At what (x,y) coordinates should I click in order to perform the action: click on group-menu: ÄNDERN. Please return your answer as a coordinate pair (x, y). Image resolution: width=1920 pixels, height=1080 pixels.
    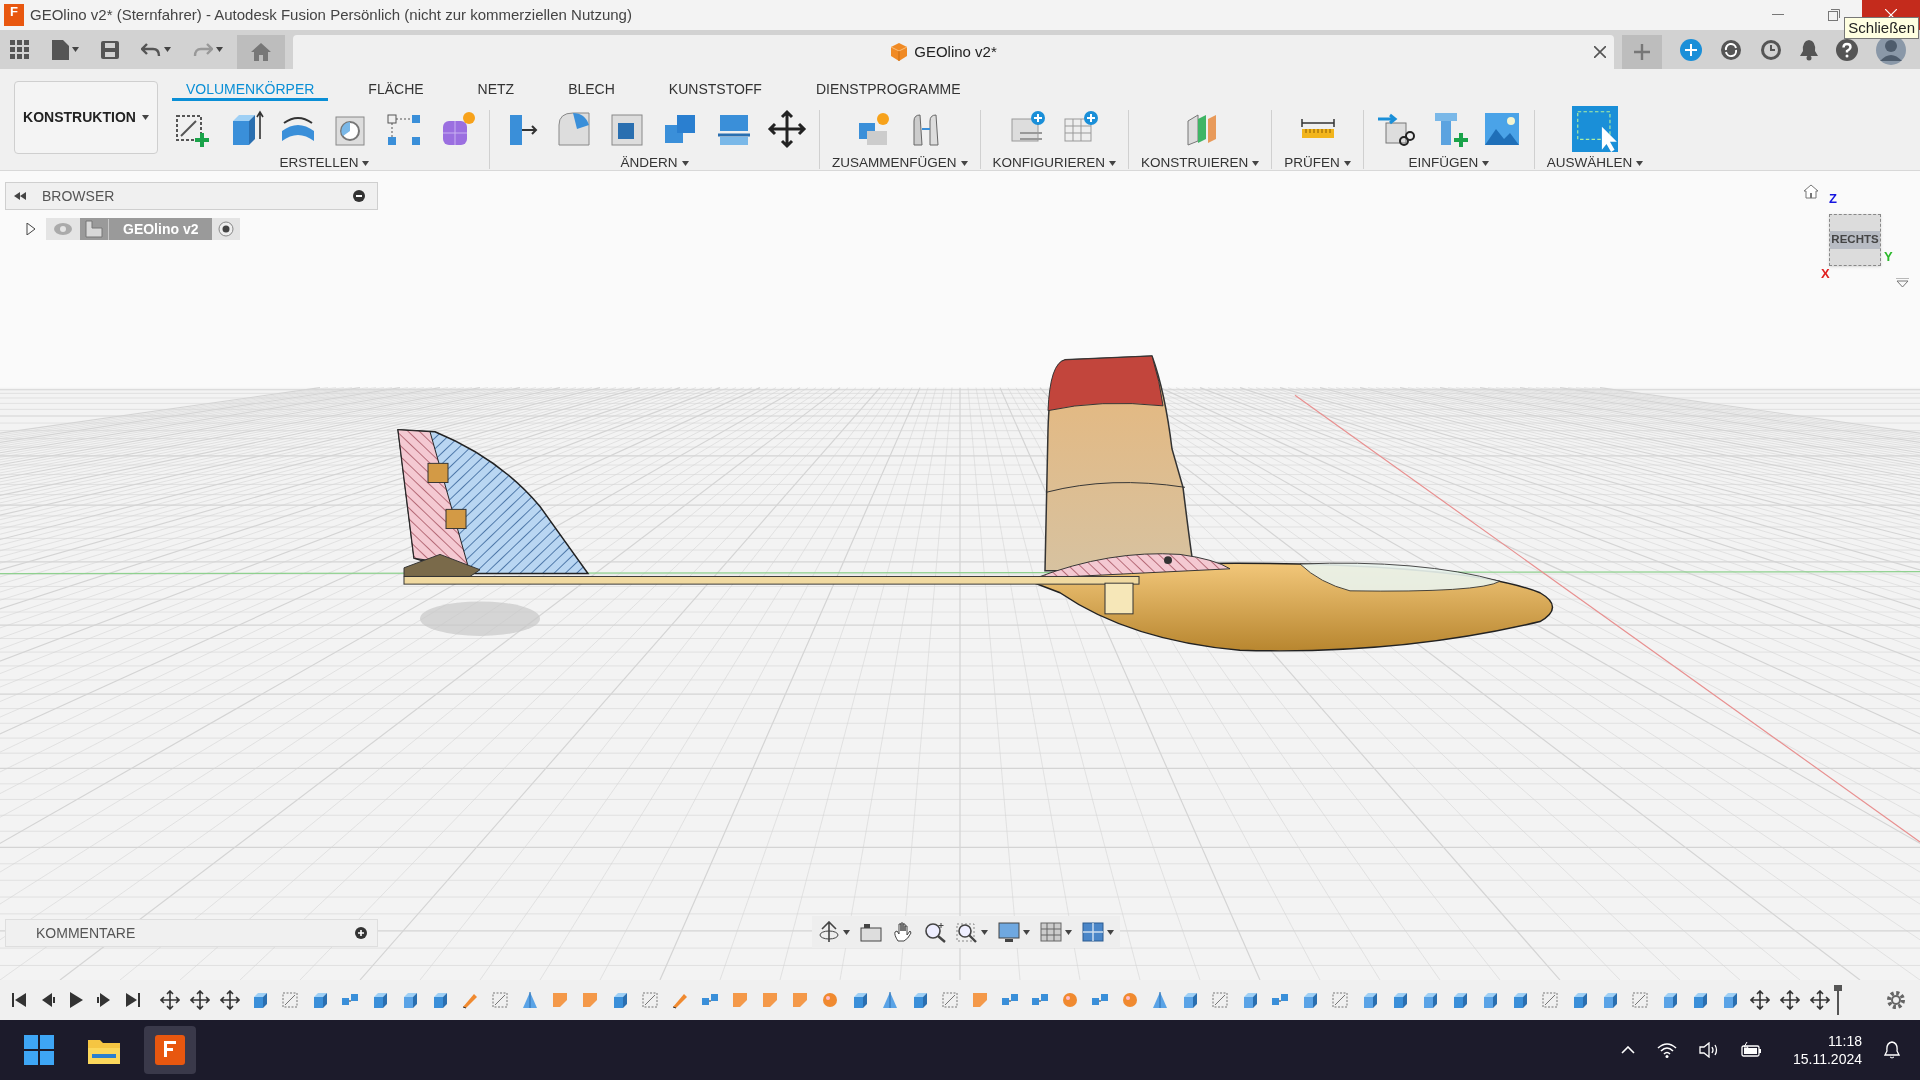
    Looking at the image, I should click on (654, 163).